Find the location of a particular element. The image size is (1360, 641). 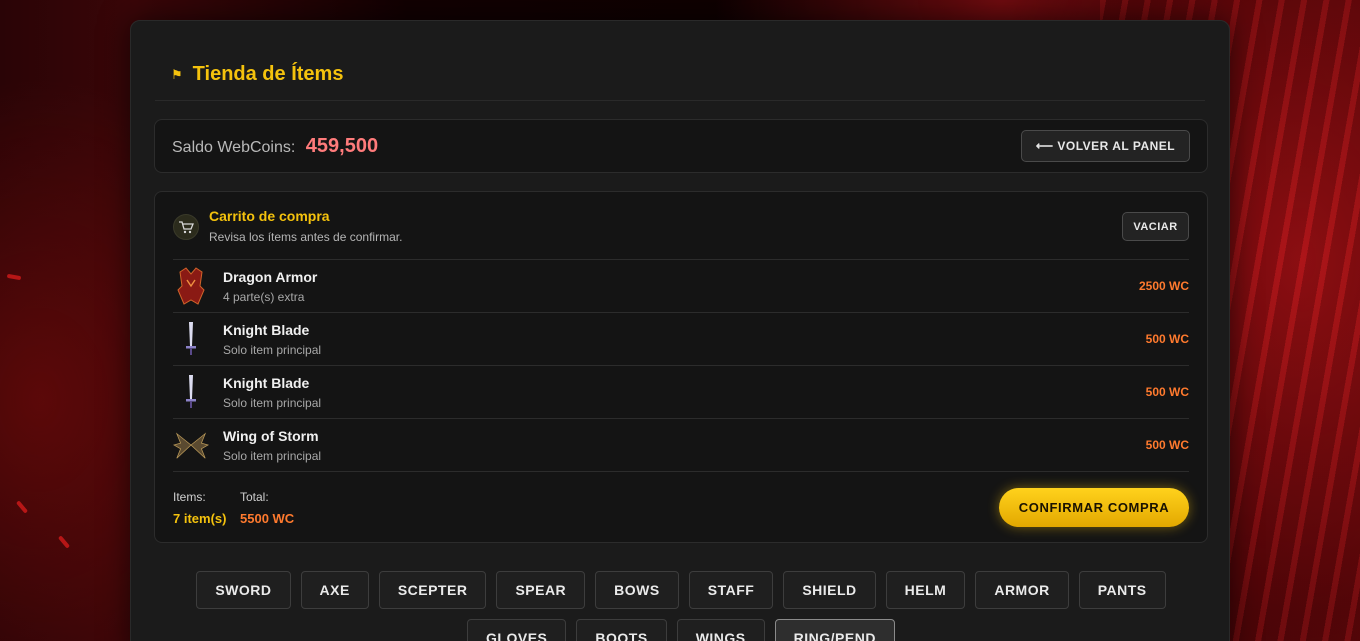

category-sword: SWORD is located at coordinates (243, 590).